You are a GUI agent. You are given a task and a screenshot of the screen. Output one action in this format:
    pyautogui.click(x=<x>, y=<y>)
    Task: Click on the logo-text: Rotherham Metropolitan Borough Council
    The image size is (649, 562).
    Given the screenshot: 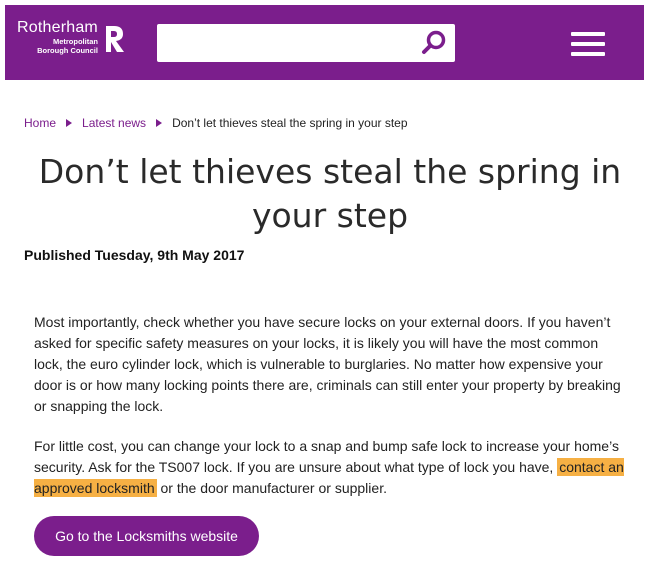 What is the action you would take?
    pyautogui.click(x=57, y=37)
    